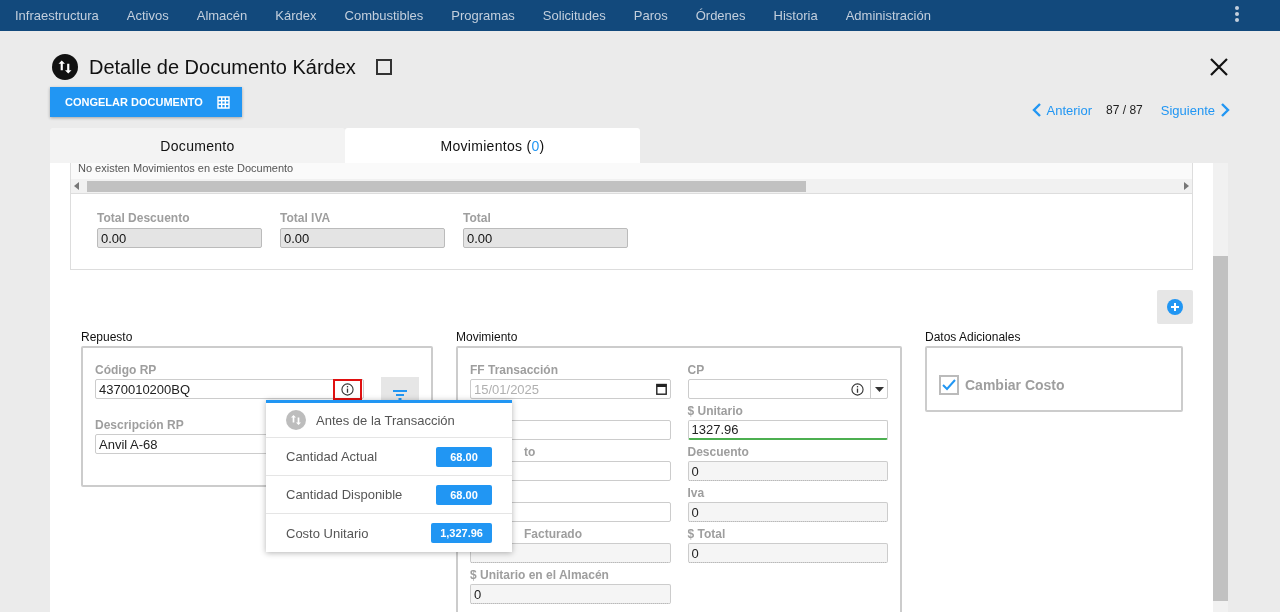  Describe the element at coordinates (879, 389) in the screenshot. I see `caret-icon` at that location.